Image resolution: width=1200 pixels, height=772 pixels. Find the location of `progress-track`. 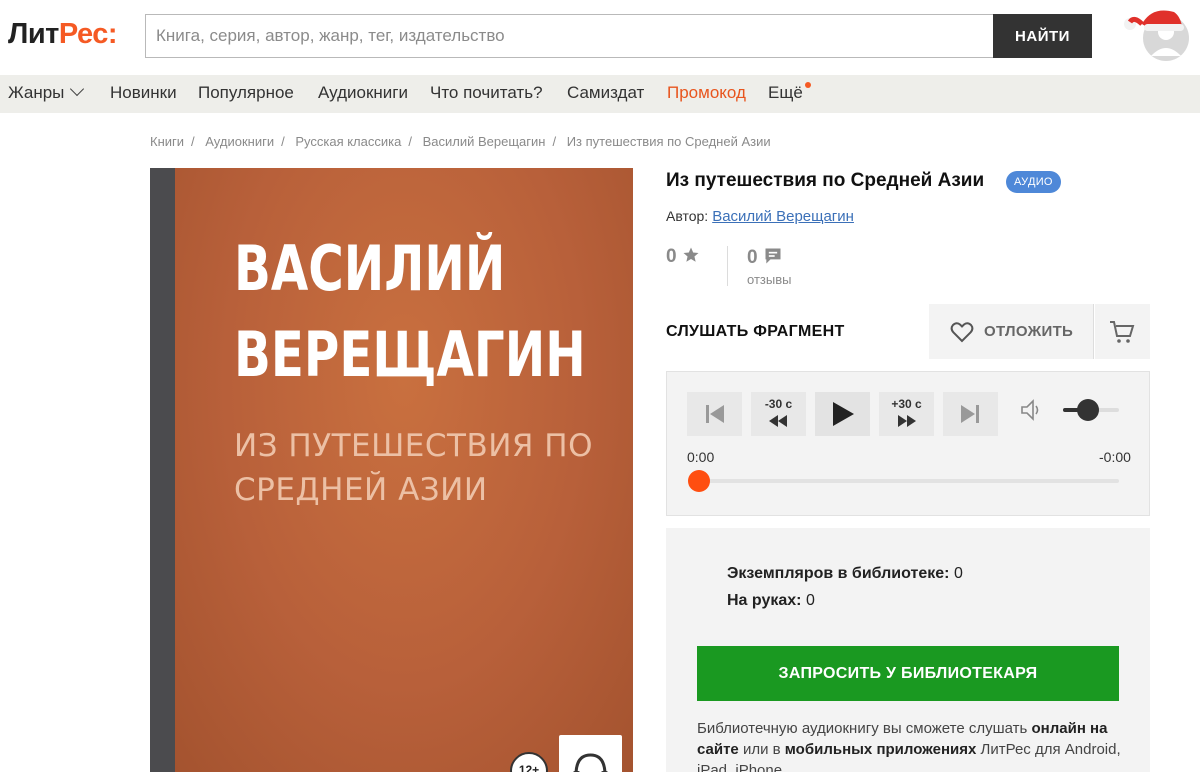

progress-track is located at coordinates (908, 481).